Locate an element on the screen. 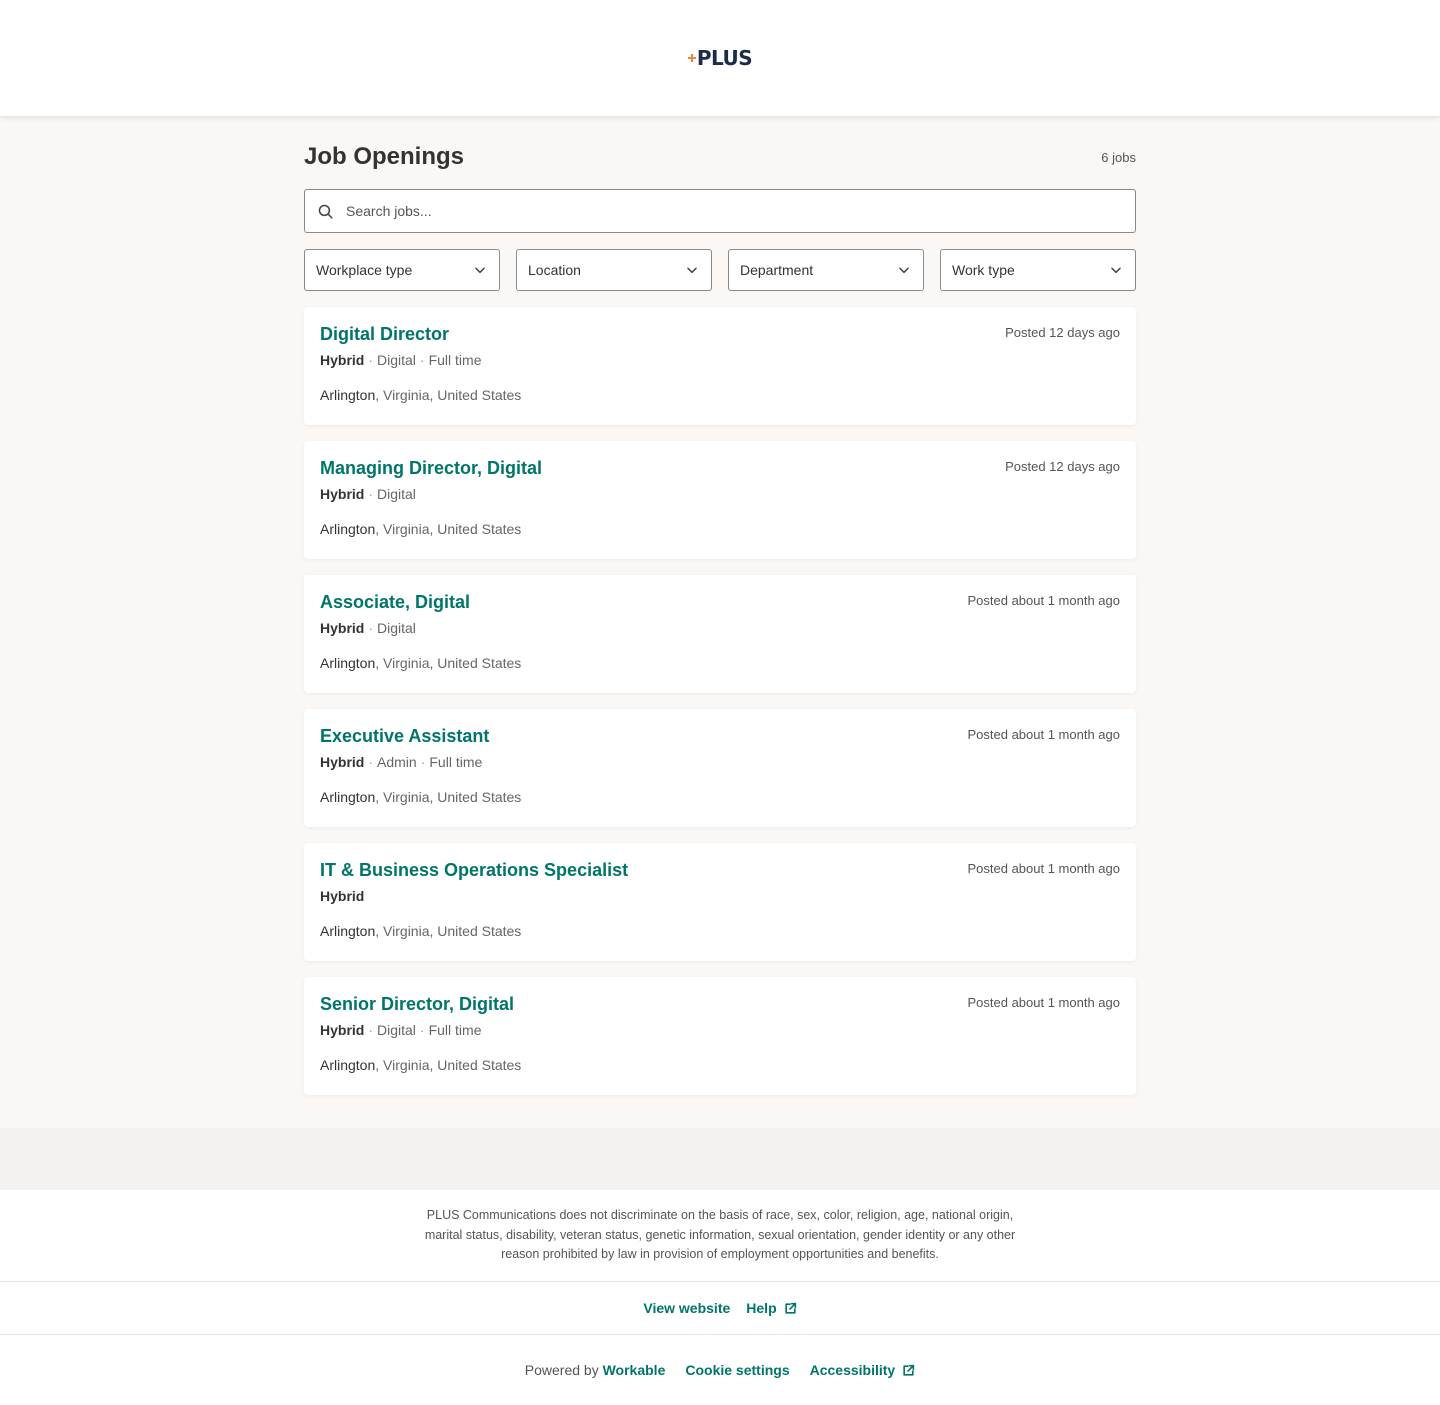 This screenshot has height=1405, width=1440. filter-location: Location is located at coordinates (614, 270).